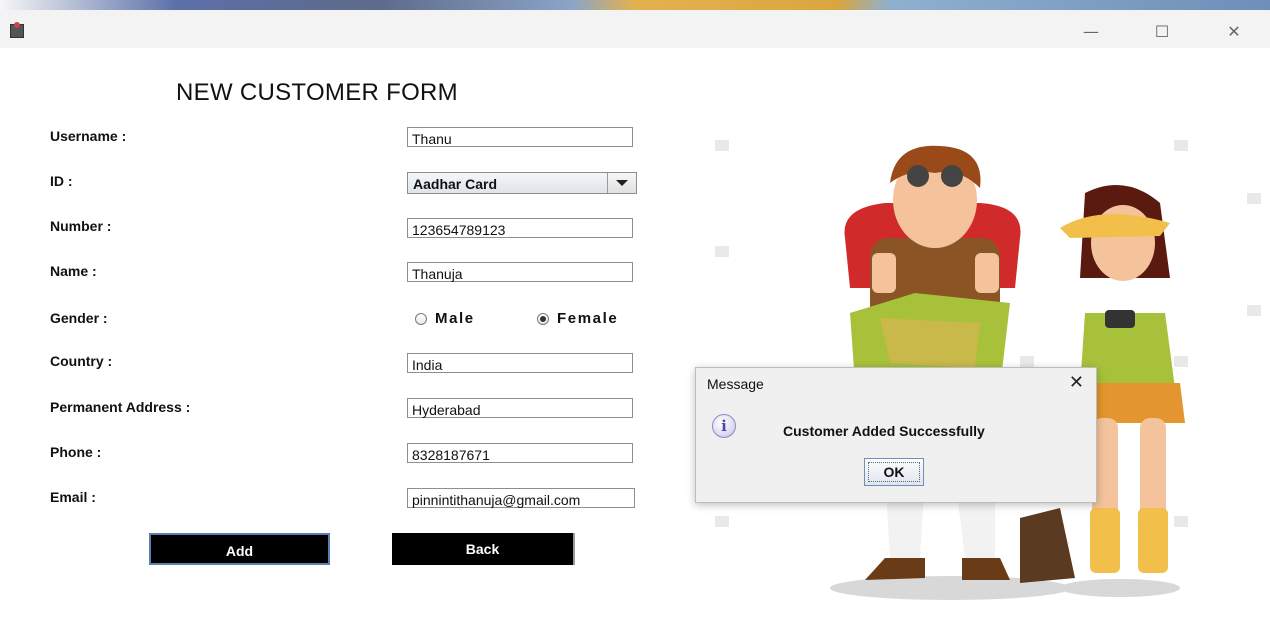  I want to click on id-select-value: Aadhar Card, so click(455, 184).